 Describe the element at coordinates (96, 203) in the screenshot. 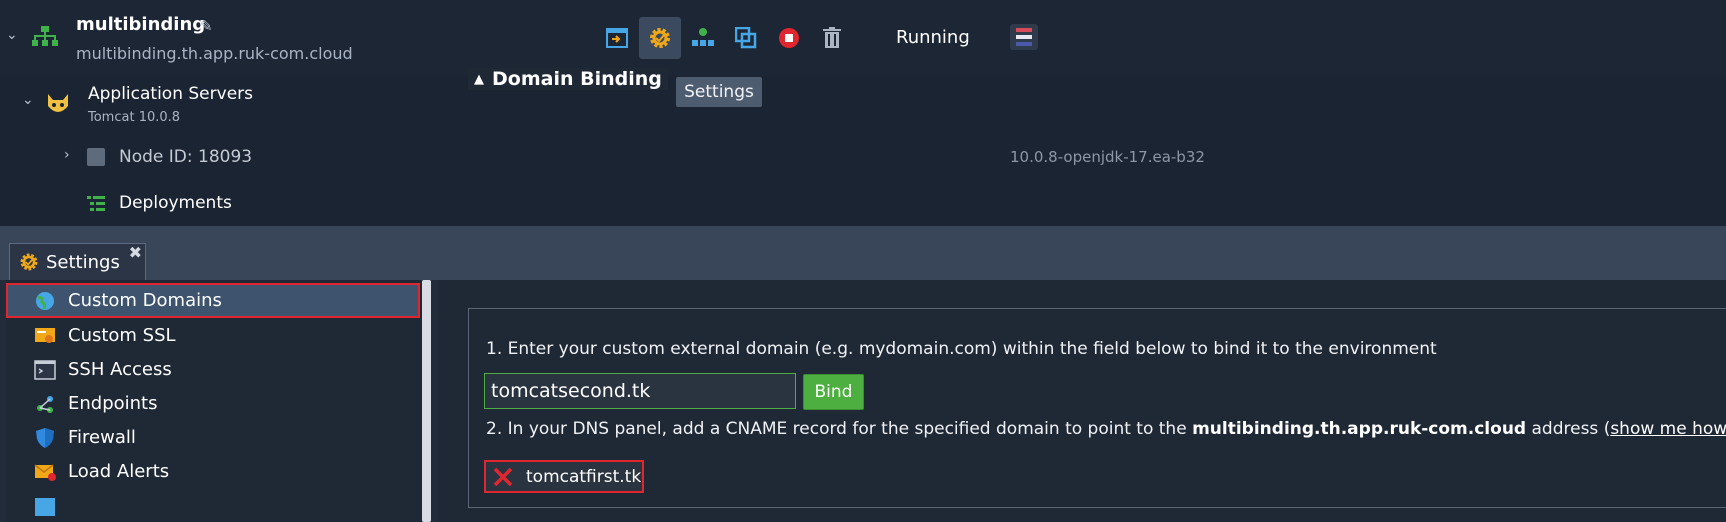

I see `deployments-list-icon` at that location.